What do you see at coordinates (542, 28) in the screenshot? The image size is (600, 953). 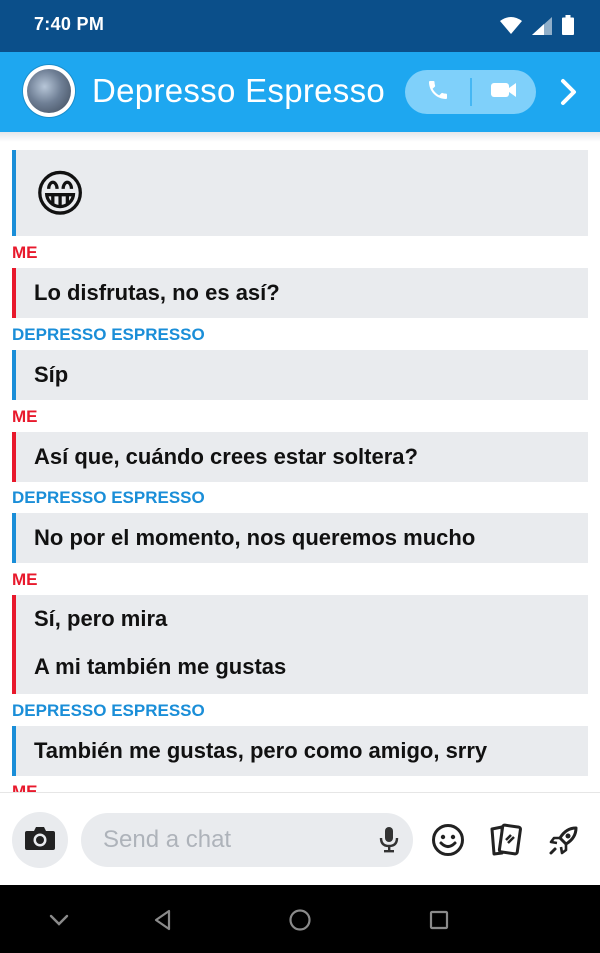 I see `signal-icon` at bounding box center [542, 28].